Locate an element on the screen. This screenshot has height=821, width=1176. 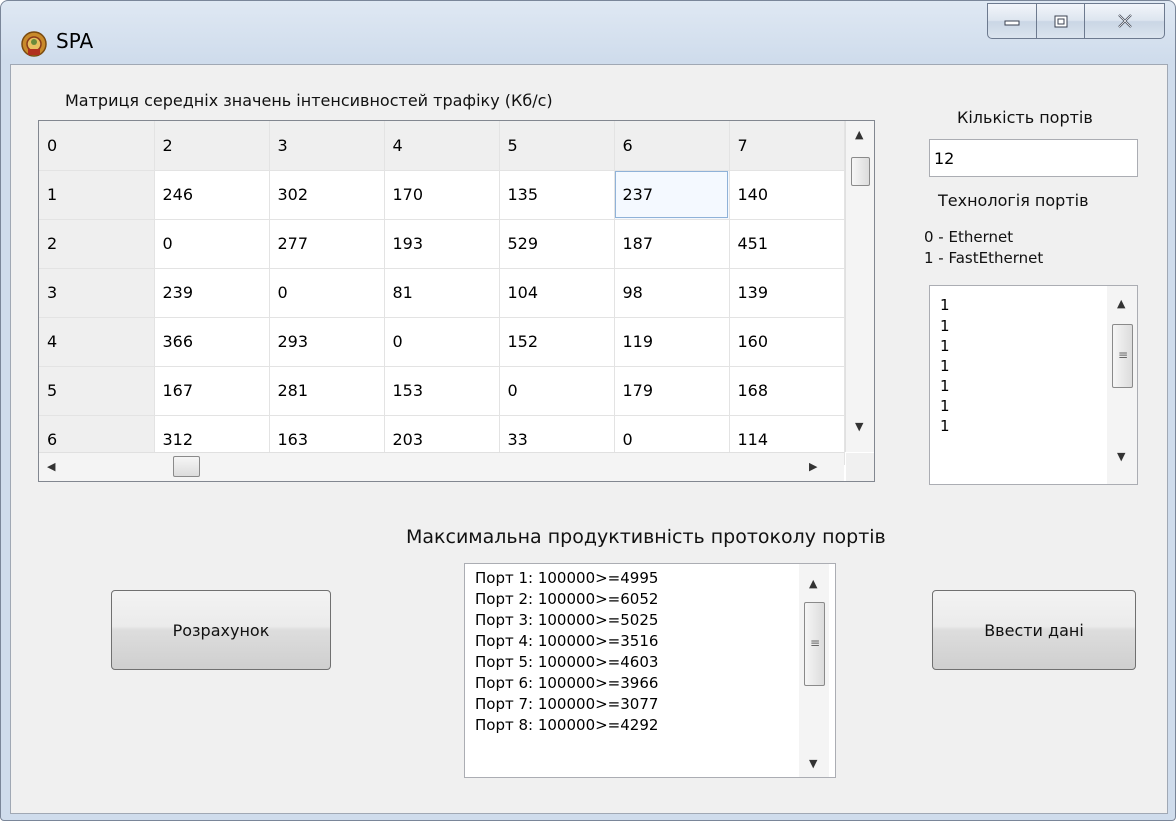
table-cell: 139 is located at coordinates (787, 293).